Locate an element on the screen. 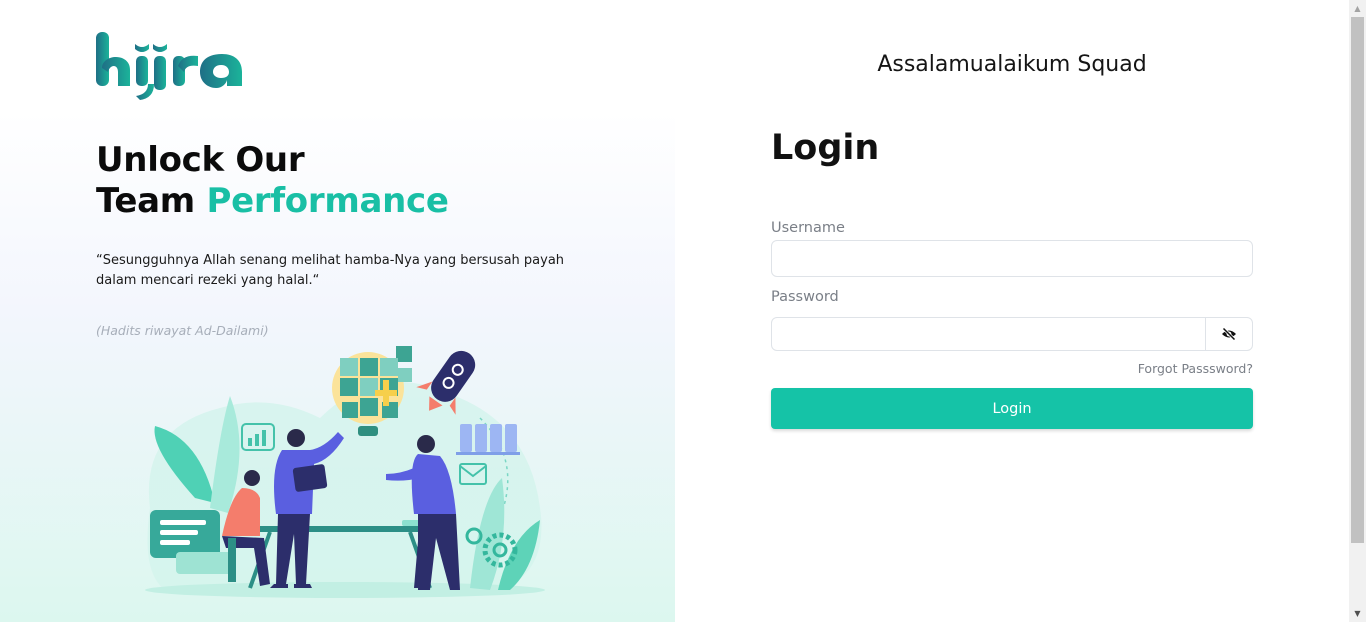 This screenshot has height=622, width=1366. scroll-thumb is located at coordinates (1357, 280).